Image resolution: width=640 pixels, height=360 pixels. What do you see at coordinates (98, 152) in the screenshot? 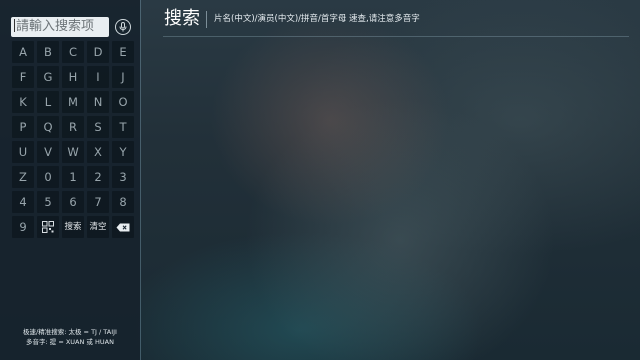
I see `key-x: X` at bounding box center [98, 152].